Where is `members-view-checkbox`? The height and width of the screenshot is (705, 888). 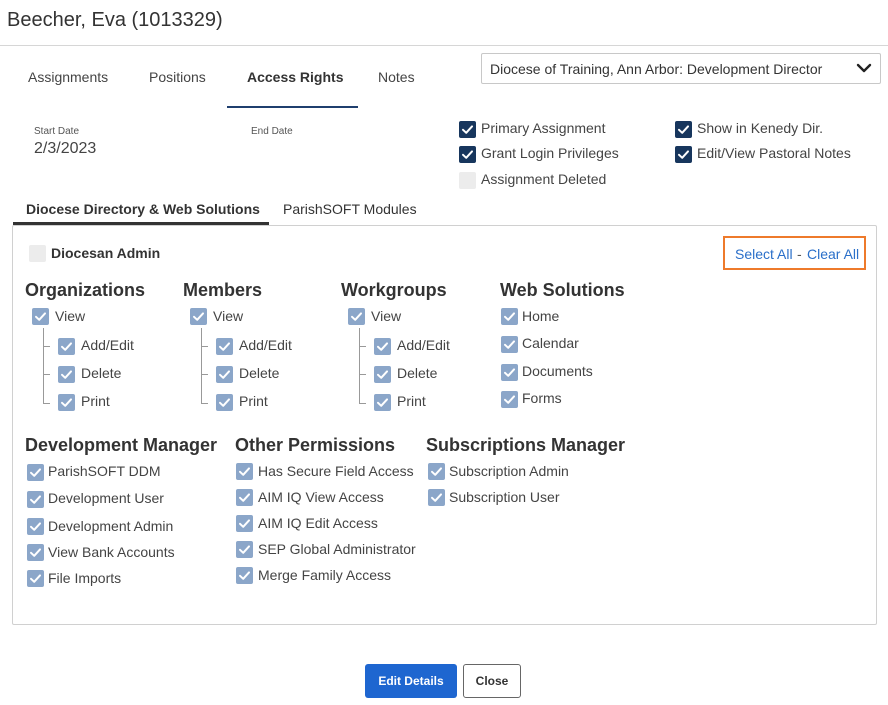
members-view-checkbox is located at coordinates (198, 316).